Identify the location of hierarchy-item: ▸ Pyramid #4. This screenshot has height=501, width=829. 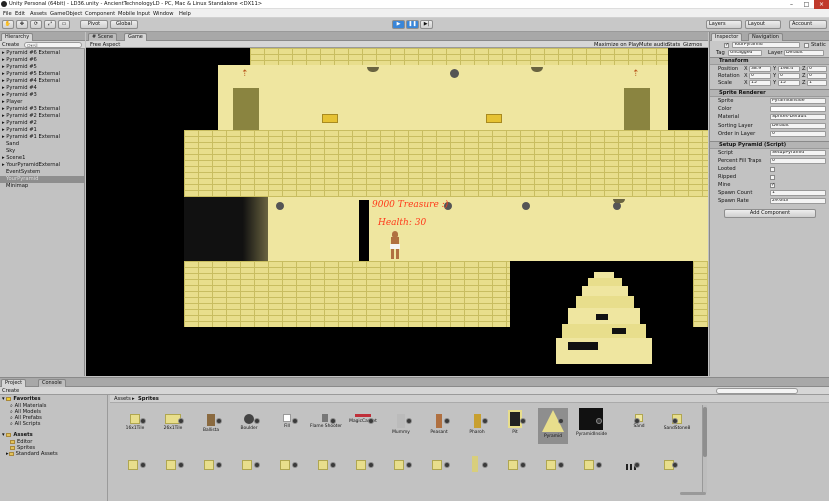
(42, 88).